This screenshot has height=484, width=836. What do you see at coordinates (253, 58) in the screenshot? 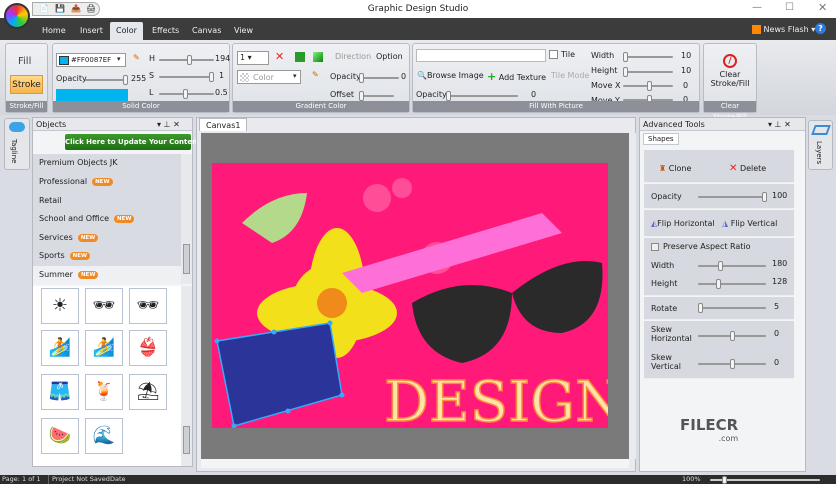
I see `gradient-stops-select: 1 ▾` at bounding box center [253, 58].